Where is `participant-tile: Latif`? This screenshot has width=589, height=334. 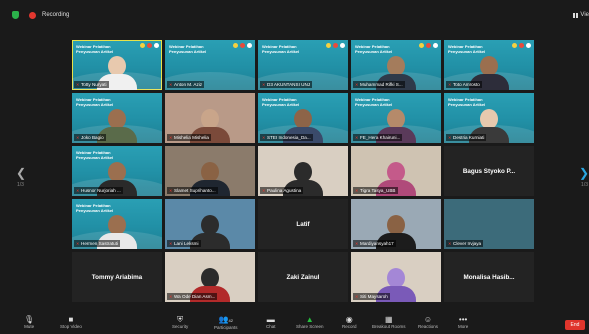 participant-tile: Latif is located at coordinates (303, 224).